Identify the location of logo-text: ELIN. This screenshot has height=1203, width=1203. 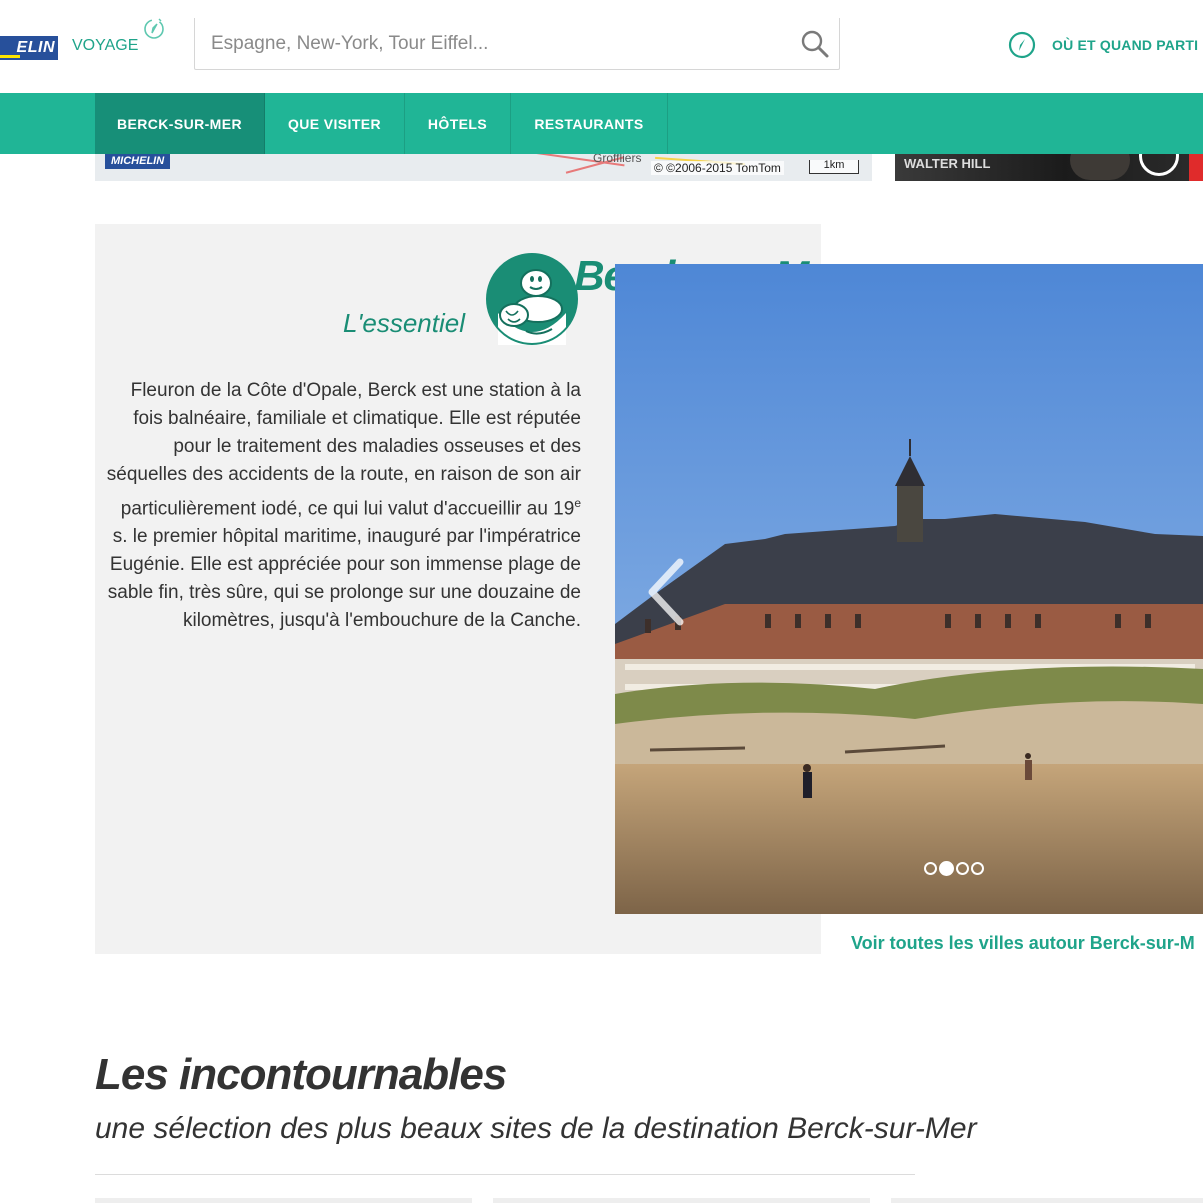
(35, 47).